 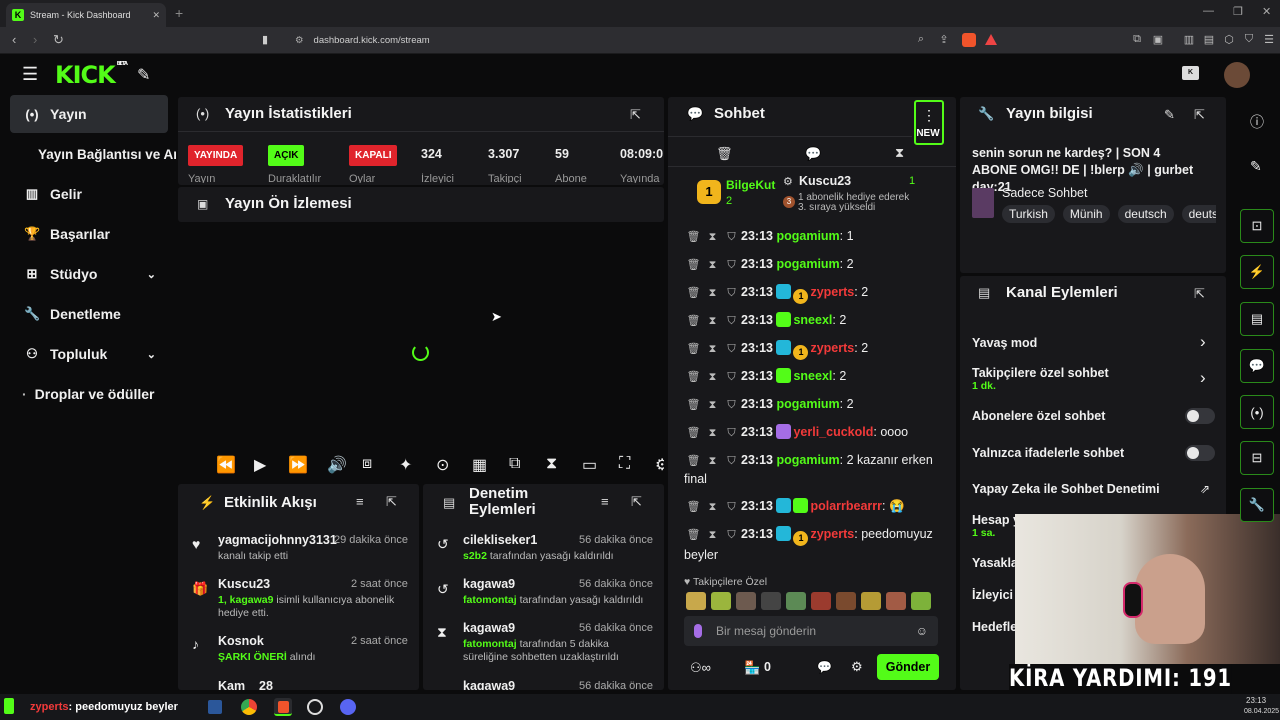 I want to click on filter-icon: ≡, so click(x=360, y=501).